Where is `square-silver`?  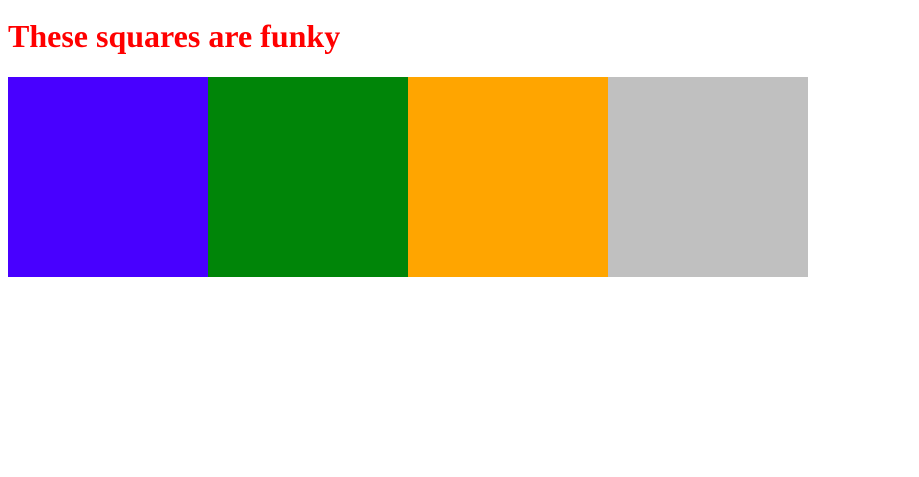
square-silver is located at coordinates (708, 177).